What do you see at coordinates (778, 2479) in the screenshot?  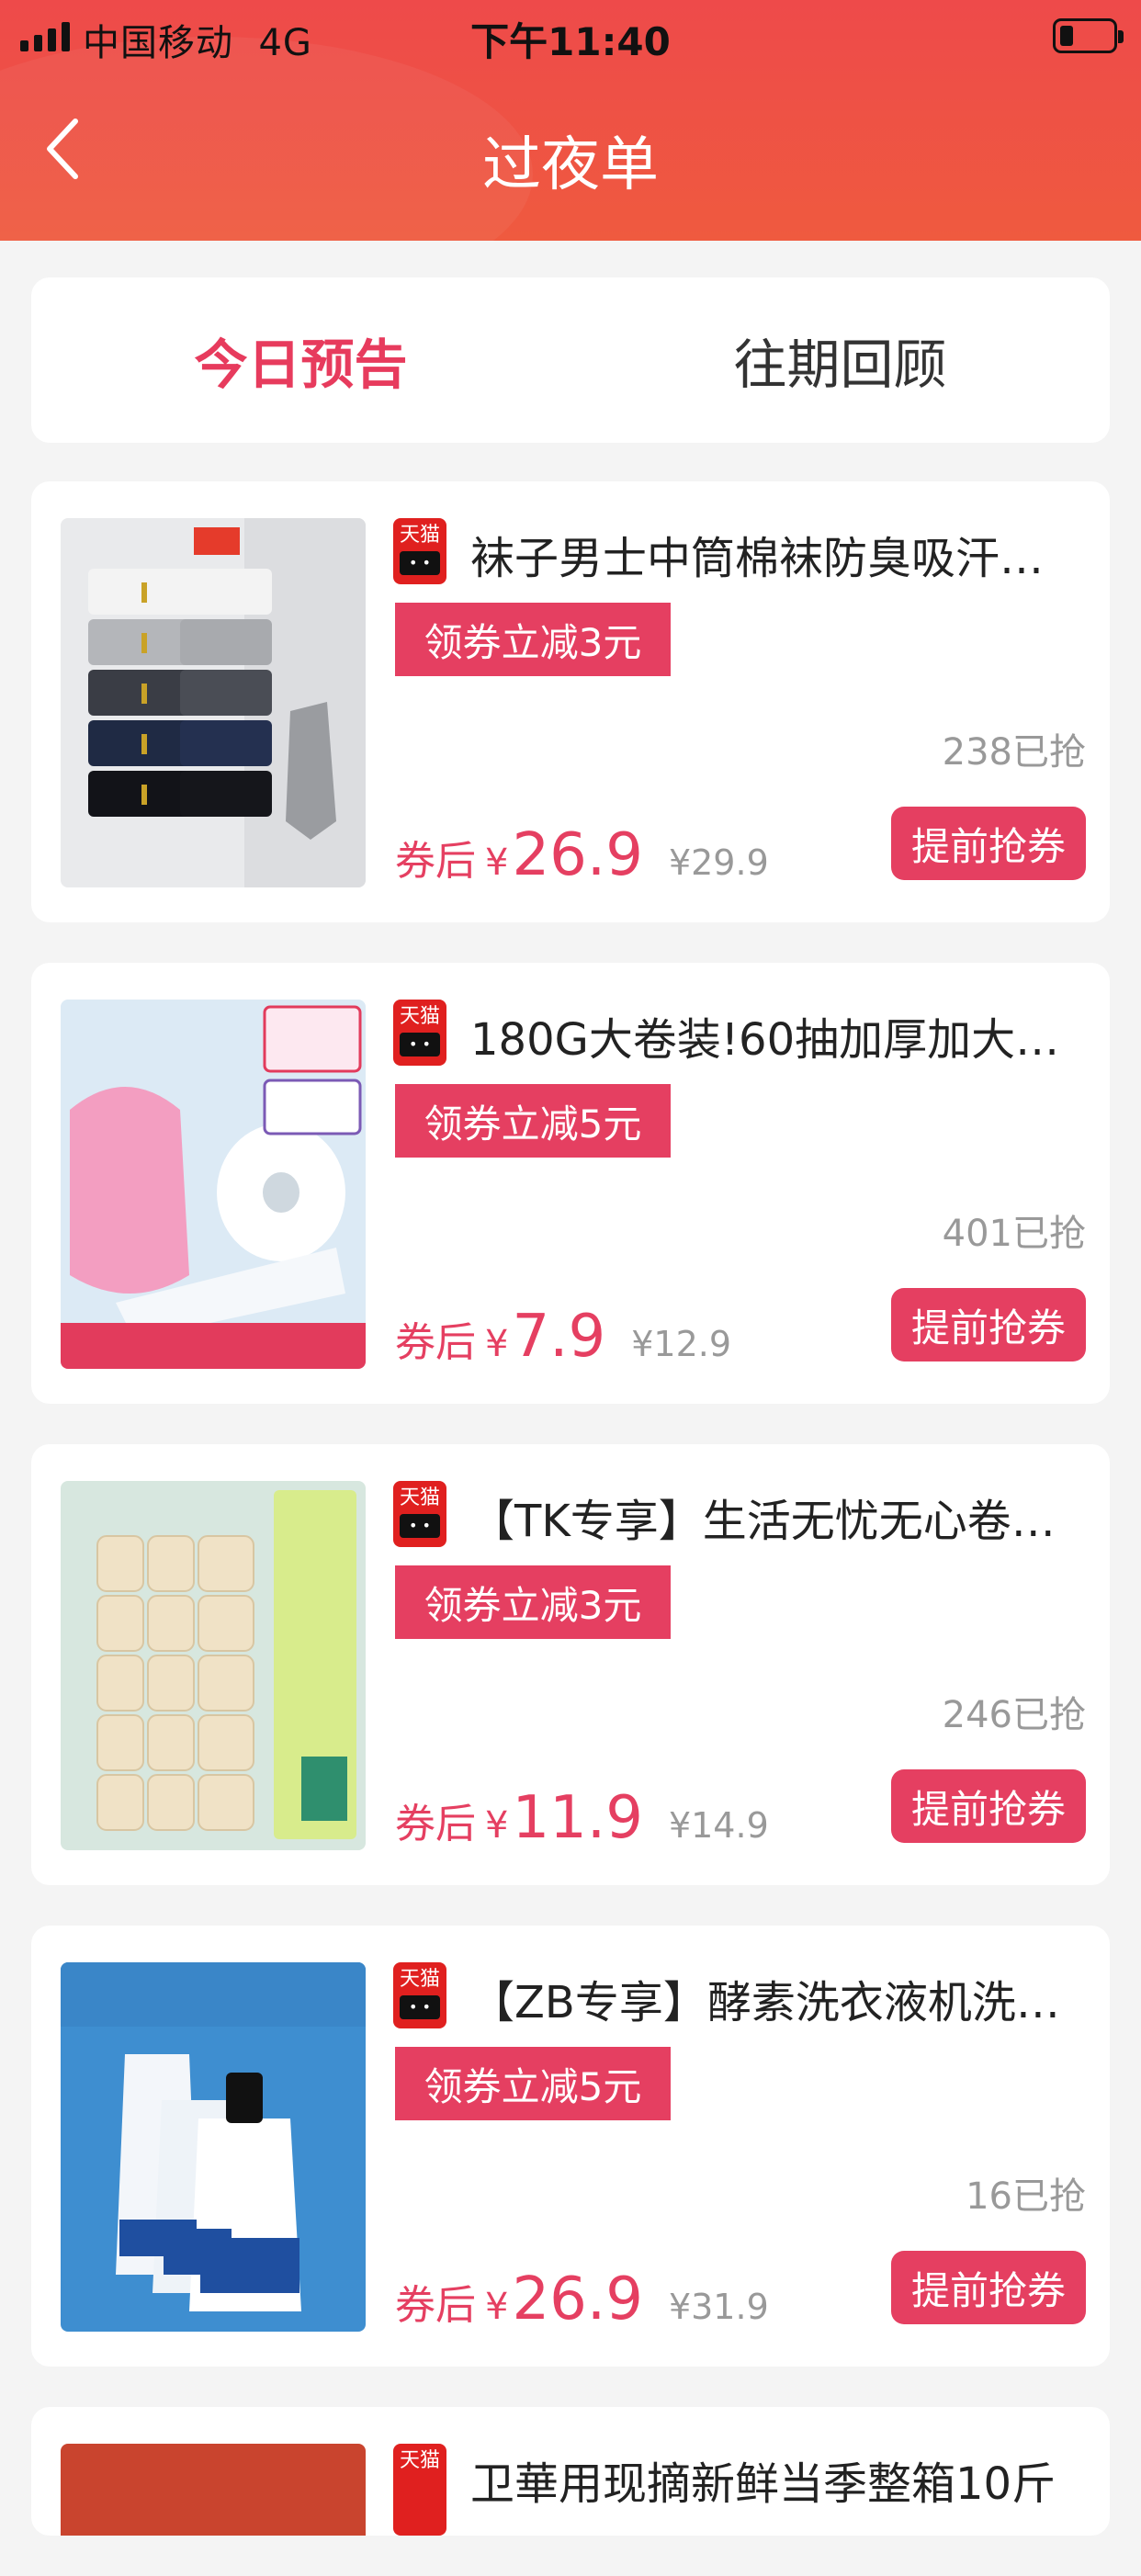 I see `product-title: 卫華用现摘新鲜当季整箱10斤` at bounding box center [778, 2479].